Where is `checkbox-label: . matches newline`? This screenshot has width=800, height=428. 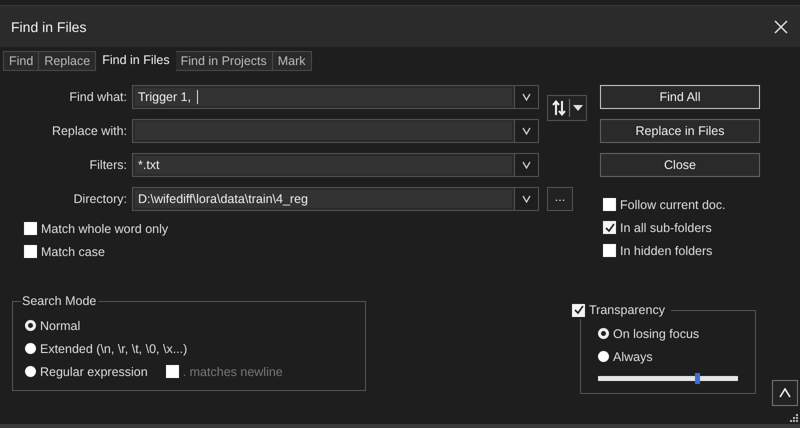 checkbox-label: . matches newline is located at coordinates (232, 371).